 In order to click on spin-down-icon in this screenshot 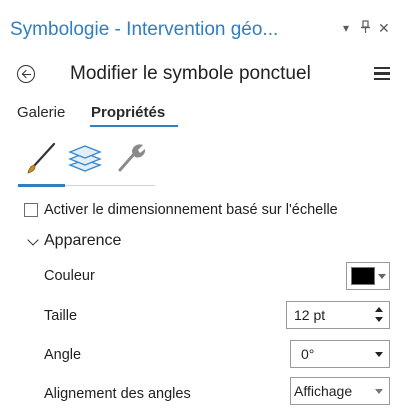, I will do `click(379, 319)`.